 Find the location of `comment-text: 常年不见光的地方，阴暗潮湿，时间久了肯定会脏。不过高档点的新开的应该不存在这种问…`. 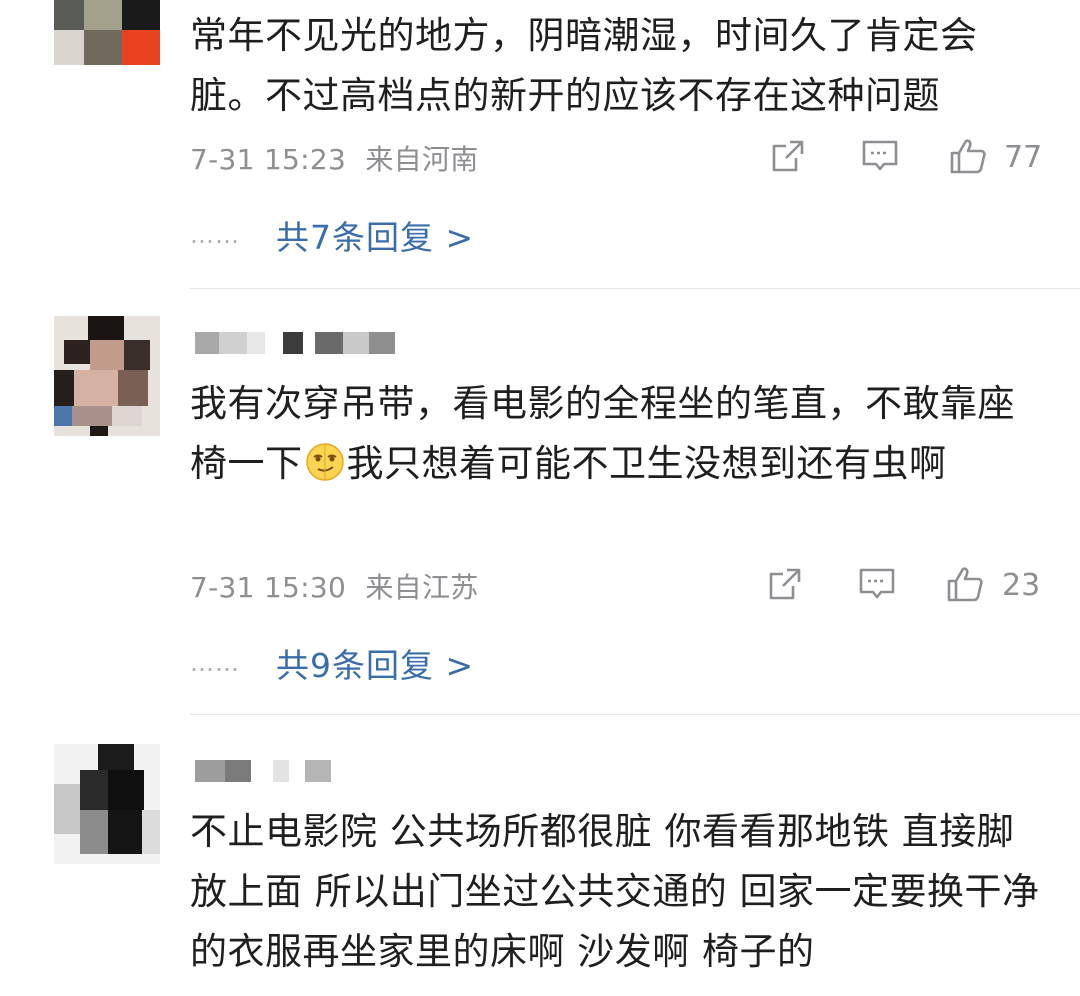

comment-text: 常年不见光的地方，阴暗潮湿，时间久了肯定会脏。不过高档点的新开的应该不存在这种问… is located at coordinates (584, 65).